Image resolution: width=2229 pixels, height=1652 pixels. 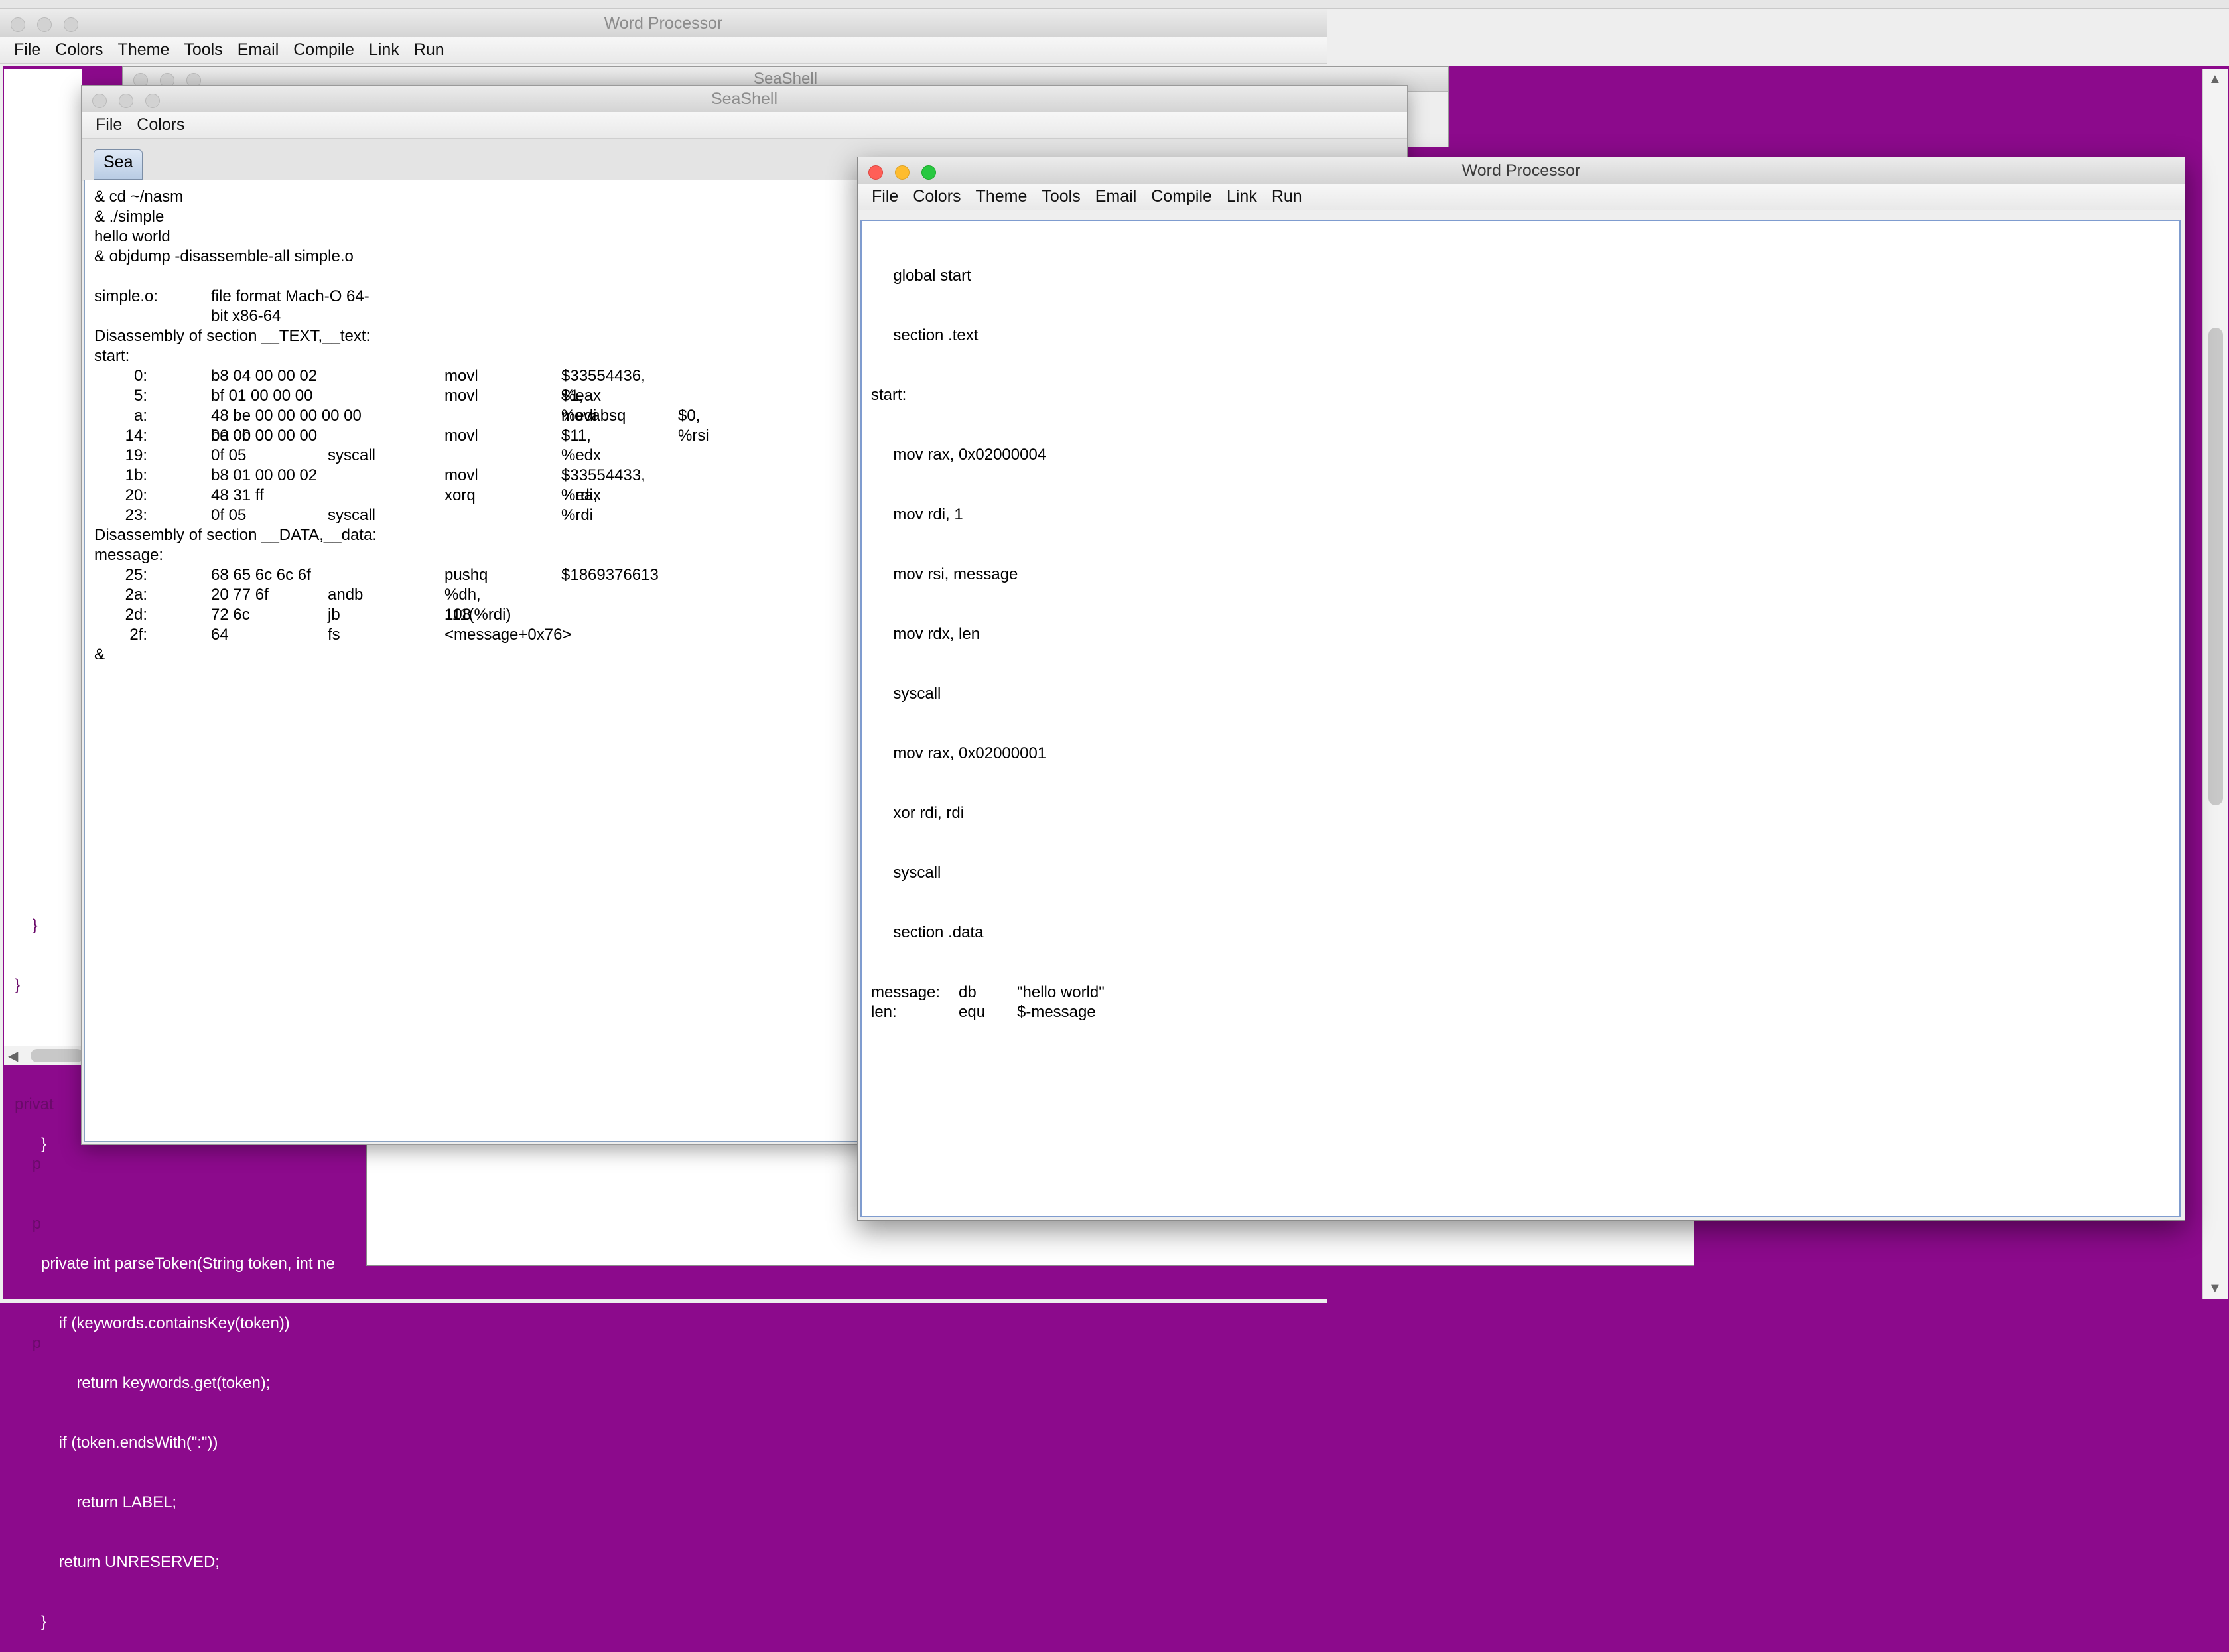 What do you see at coordinates (1778, 33) in the screenshot?
I see `top-strip` at bounding box center [1778, 33].